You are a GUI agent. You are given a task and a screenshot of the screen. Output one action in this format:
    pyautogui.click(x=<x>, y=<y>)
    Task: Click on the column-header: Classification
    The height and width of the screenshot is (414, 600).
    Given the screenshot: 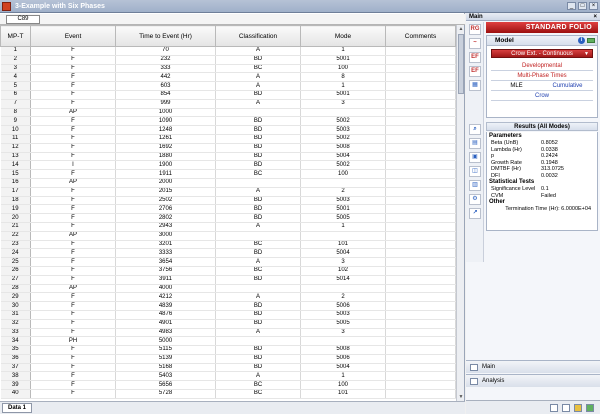 What is the action you would take?
    pyautogui.click(x=258, y=36)
    